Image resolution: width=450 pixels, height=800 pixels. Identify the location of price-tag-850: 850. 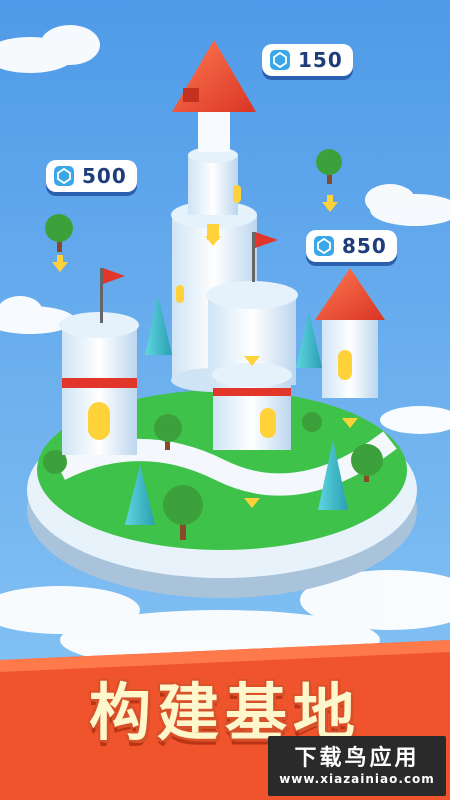
(351, 246).